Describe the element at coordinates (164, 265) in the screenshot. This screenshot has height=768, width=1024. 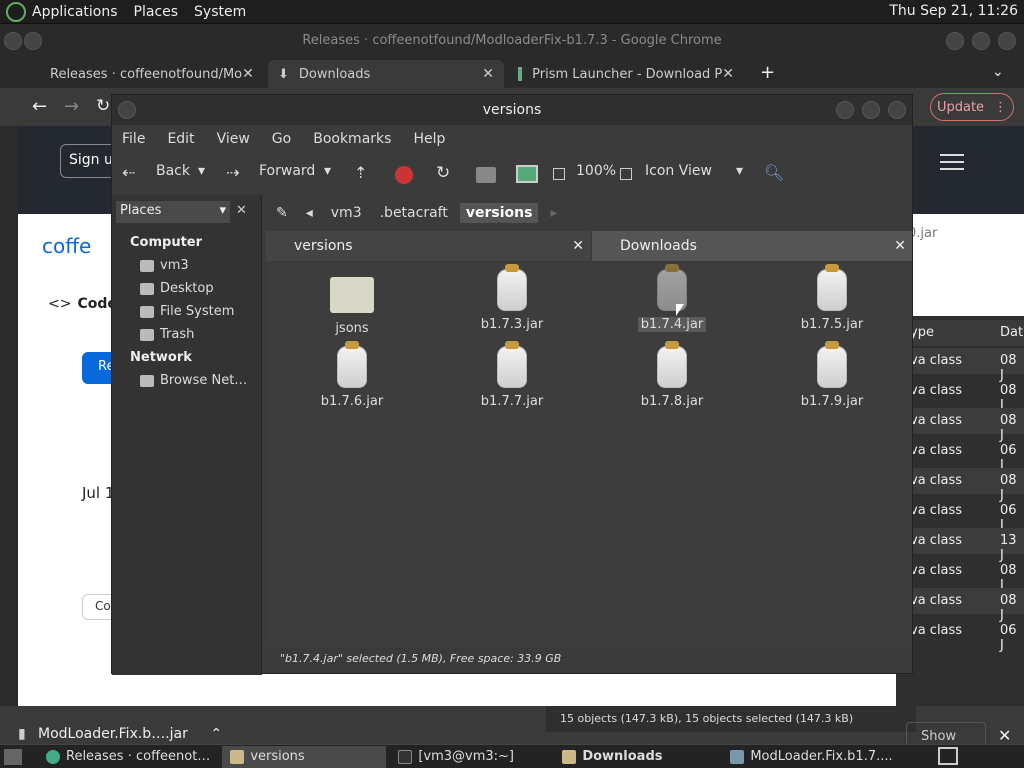
I see `sidebar-item-vm3: vm3` at that location.